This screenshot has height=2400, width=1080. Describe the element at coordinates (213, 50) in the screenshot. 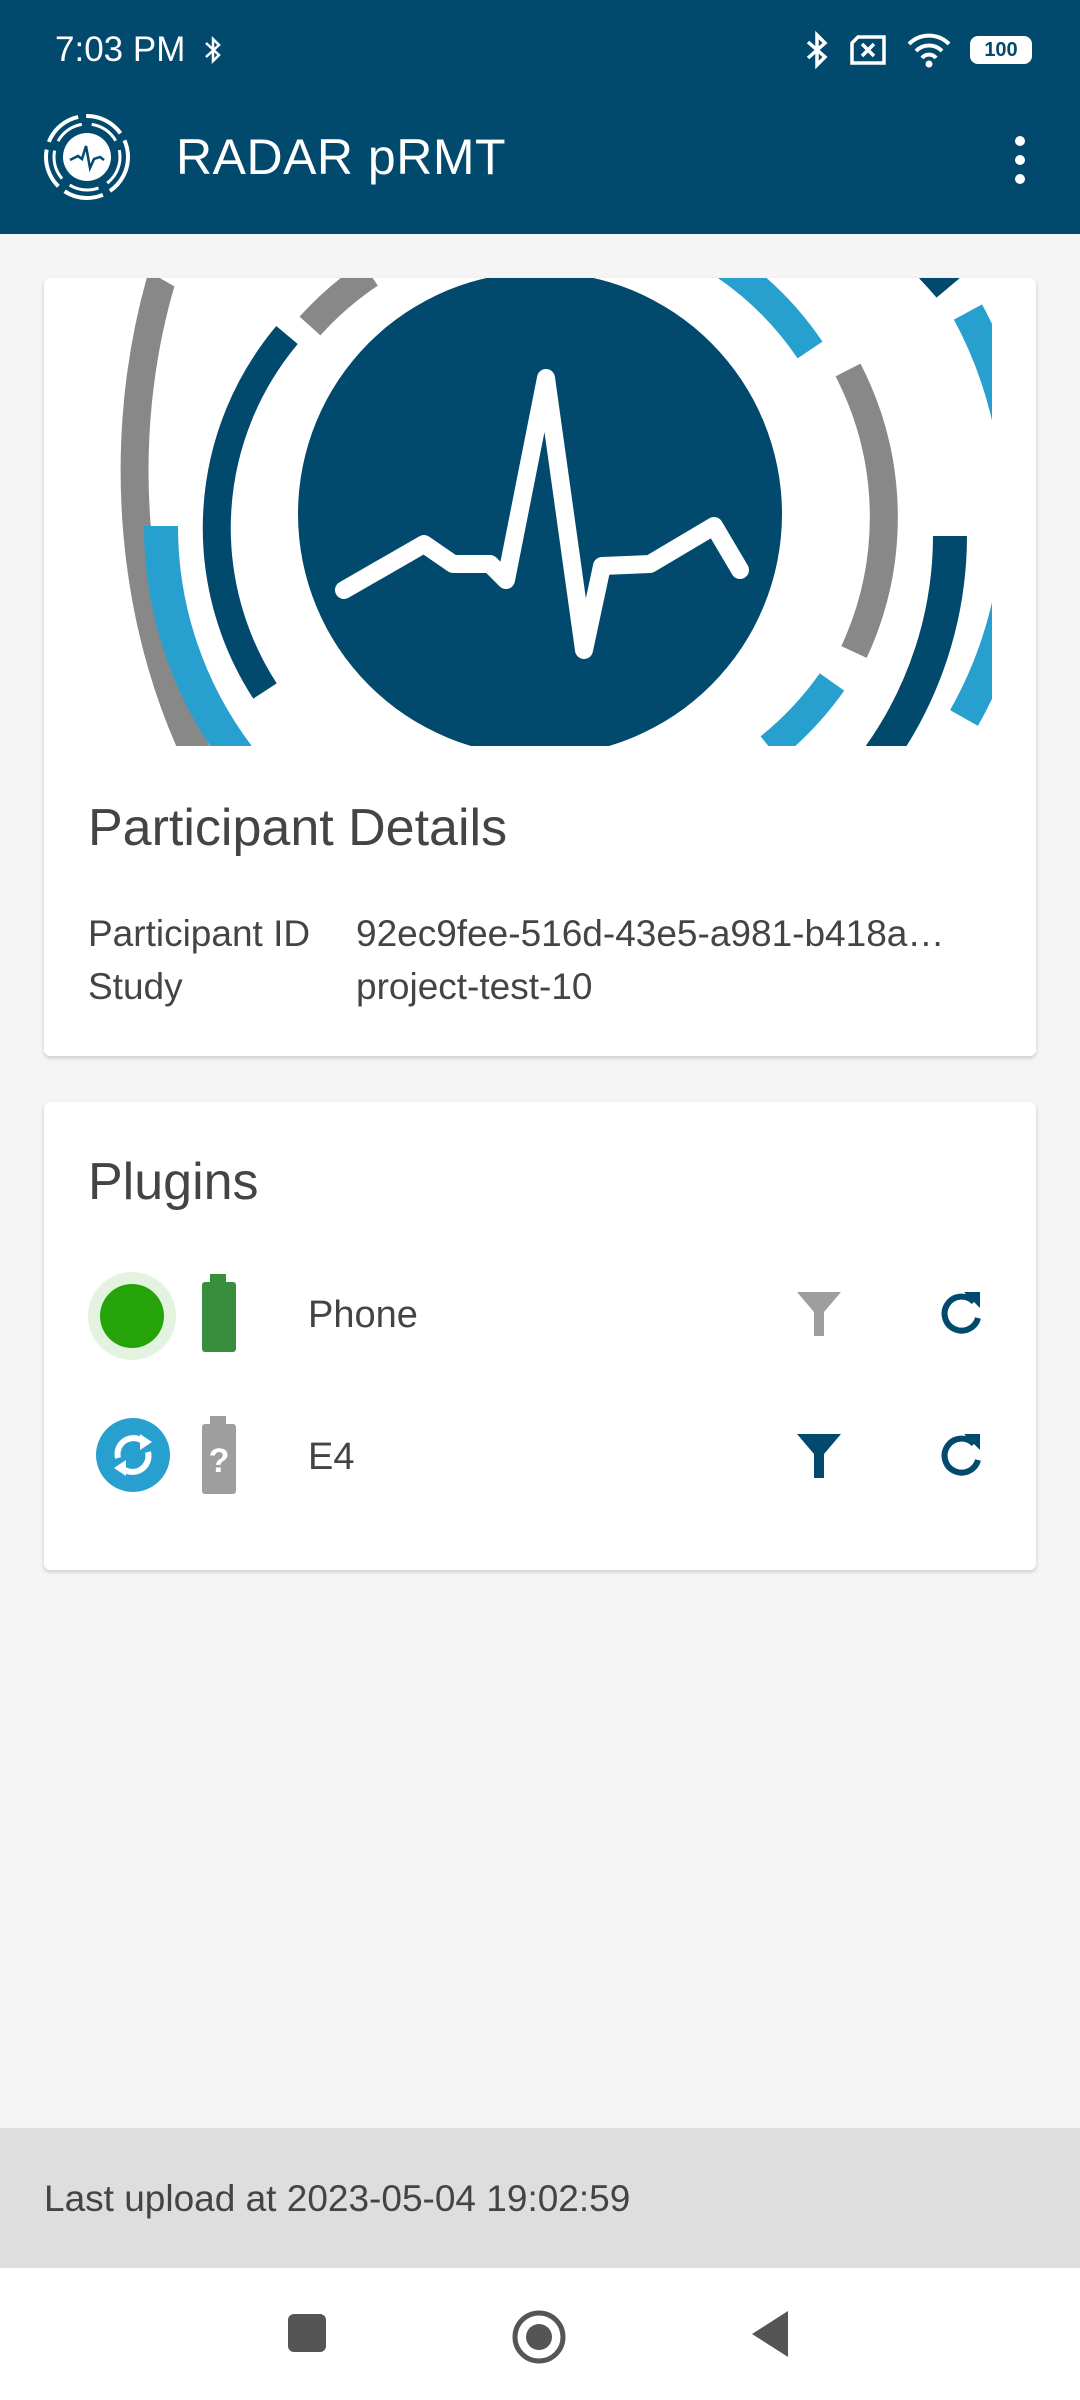

I see `bluetooth-small-icon` at that location.